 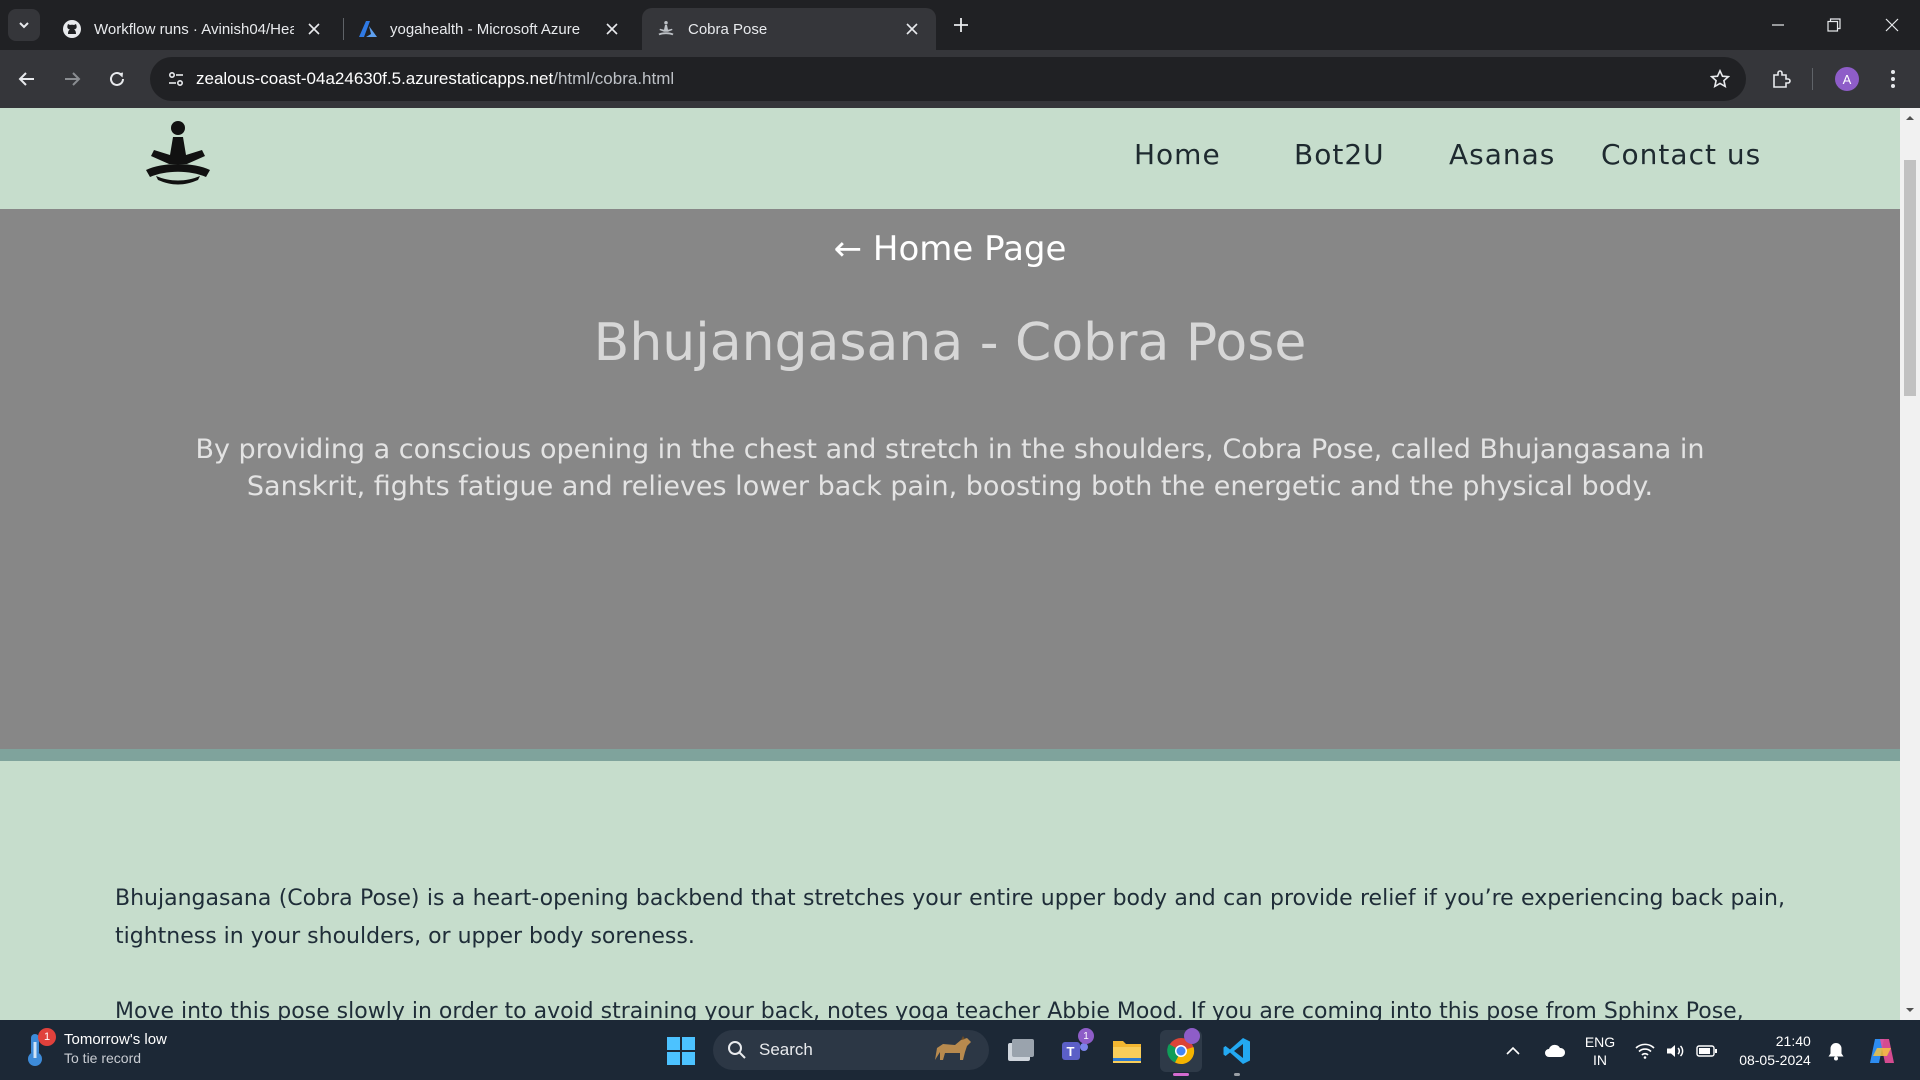 I want to click on forward-button, so click(x=72, y=79).